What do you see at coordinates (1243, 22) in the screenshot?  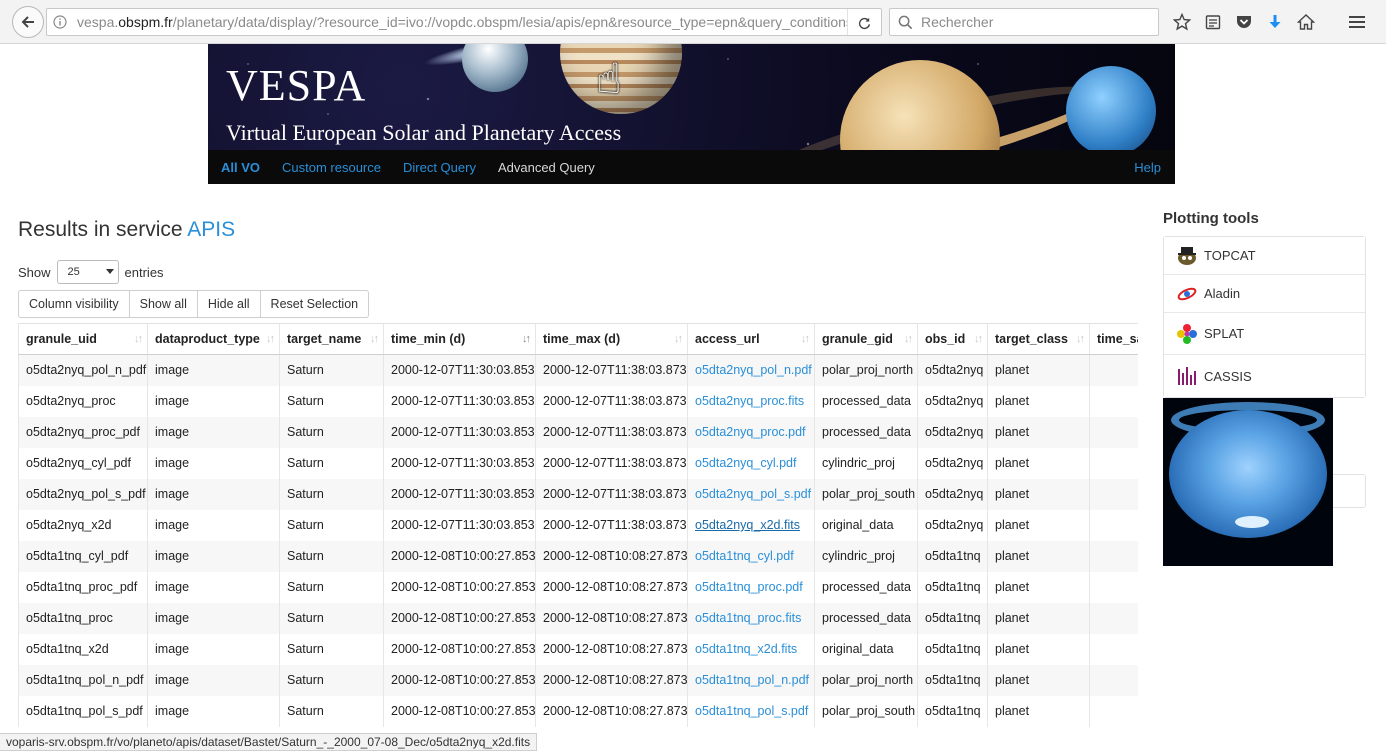 I see `pocket-icon` at bounding box center [1243, 22].